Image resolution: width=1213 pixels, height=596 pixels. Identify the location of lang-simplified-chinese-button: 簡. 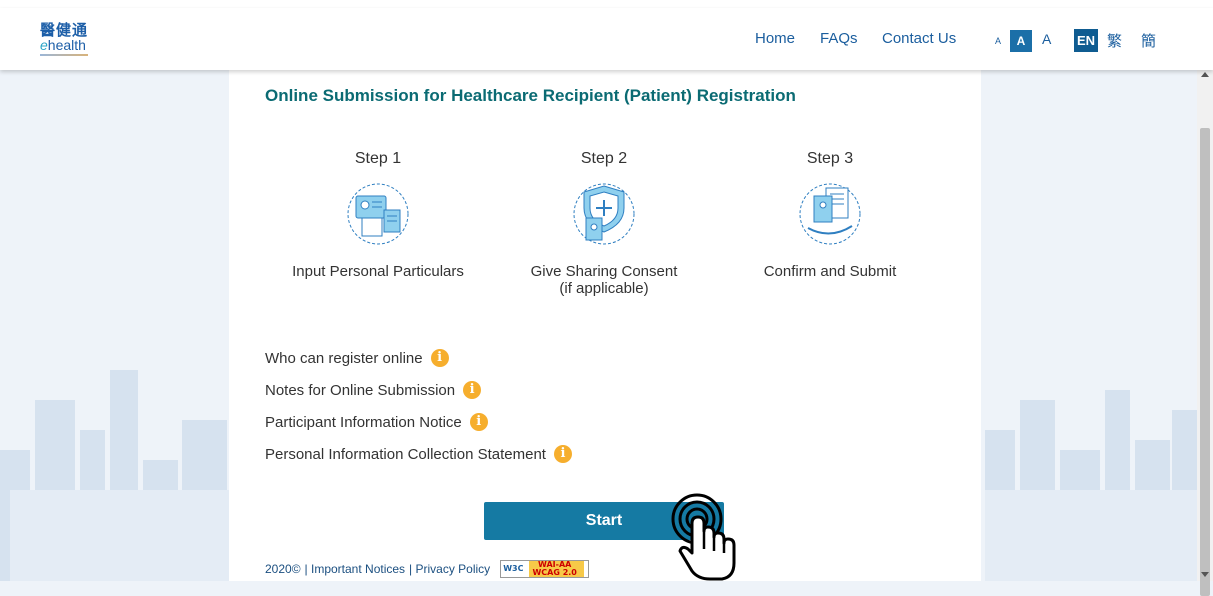
(1148, 40).